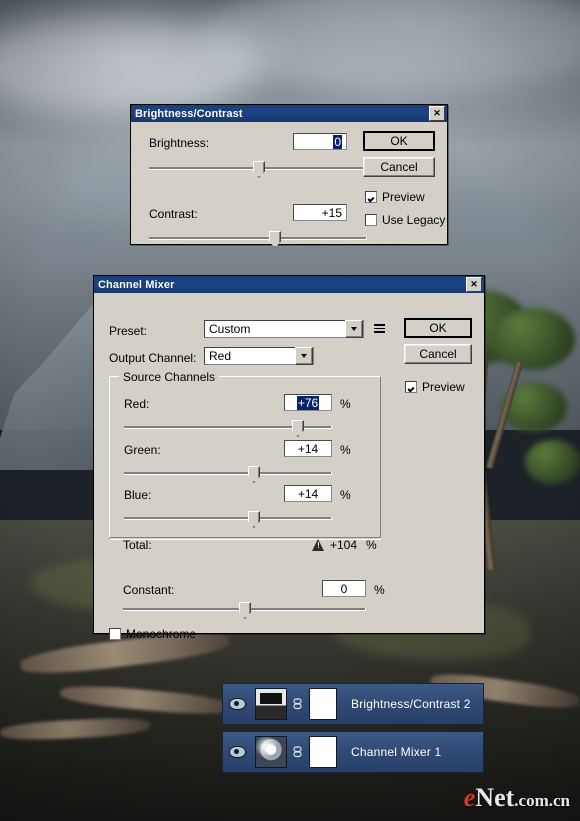  I want to click on brightness-contrast-ok-button: OK, so click(399, 141).